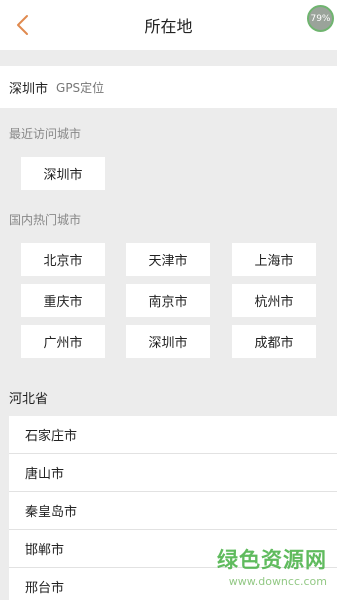 The width and height of the screenshot is (337, 600). Describe the element at coordinates (168, 87) in the screenshot. I see `gps-location-row: 深圳市 GPS定位` at that location.